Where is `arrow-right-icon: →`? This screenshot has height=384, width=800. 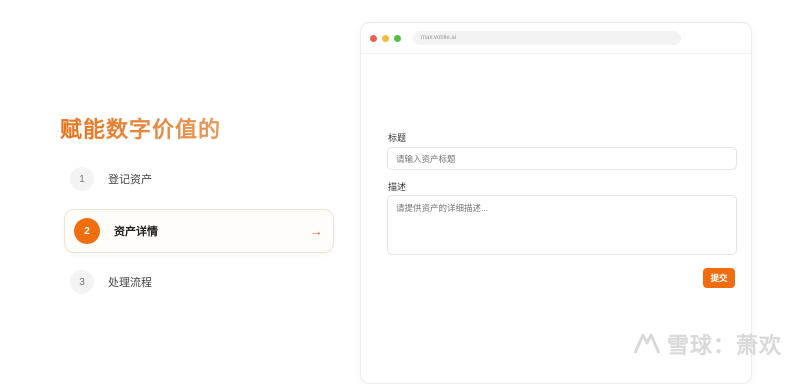 arrow-right-icon: → is located at coordinates (316, 231).